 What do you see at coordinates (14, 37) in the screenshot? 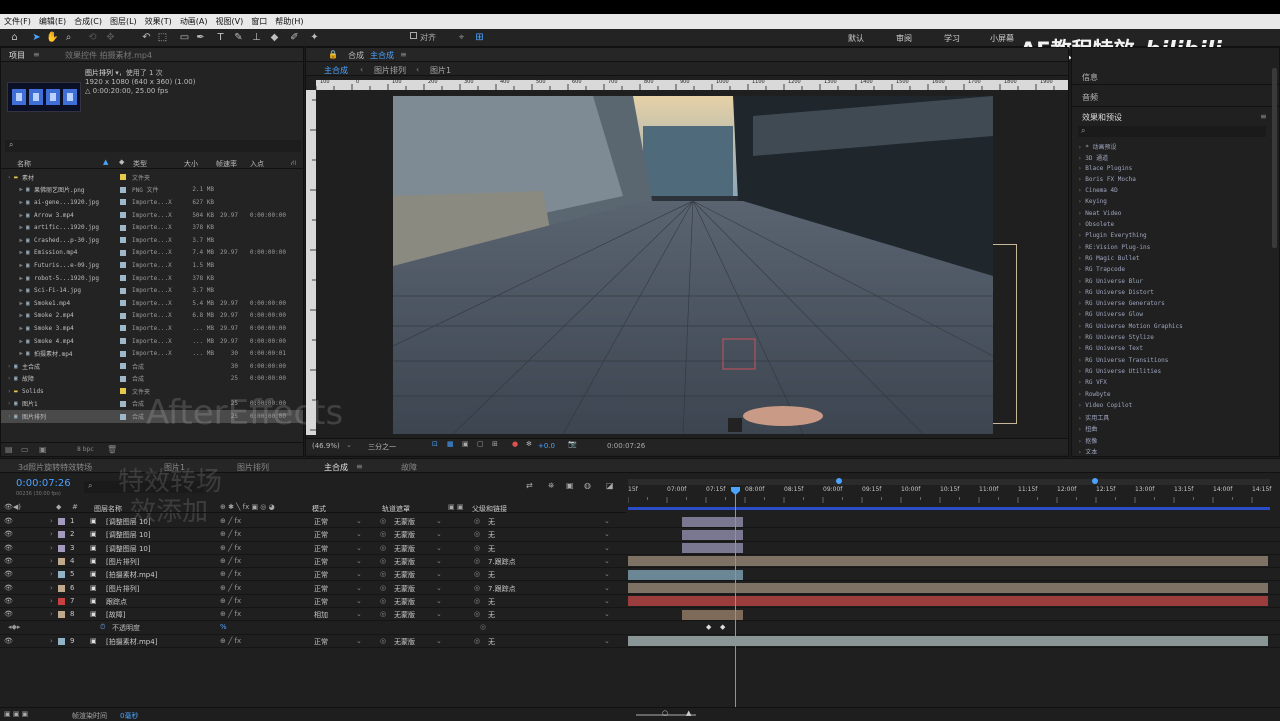
I see `home-icon: ⌂` at bounding box center [14, 37].